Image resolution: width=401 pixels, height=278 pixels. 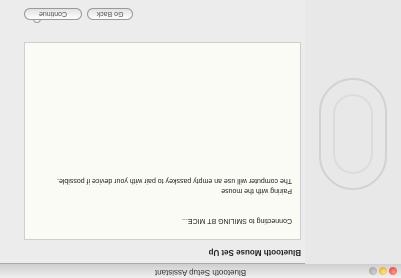 I want to click on title-bar: Bluetooth Setup Assistant, so click(x=200, y=270).